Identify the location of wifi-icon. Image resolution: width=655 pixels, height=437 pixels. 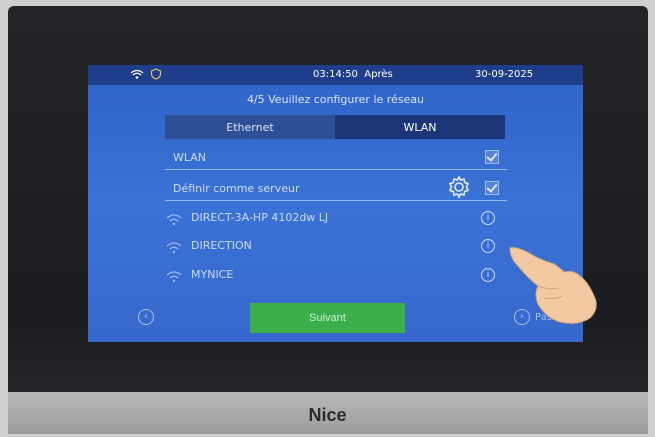
(137, 75).